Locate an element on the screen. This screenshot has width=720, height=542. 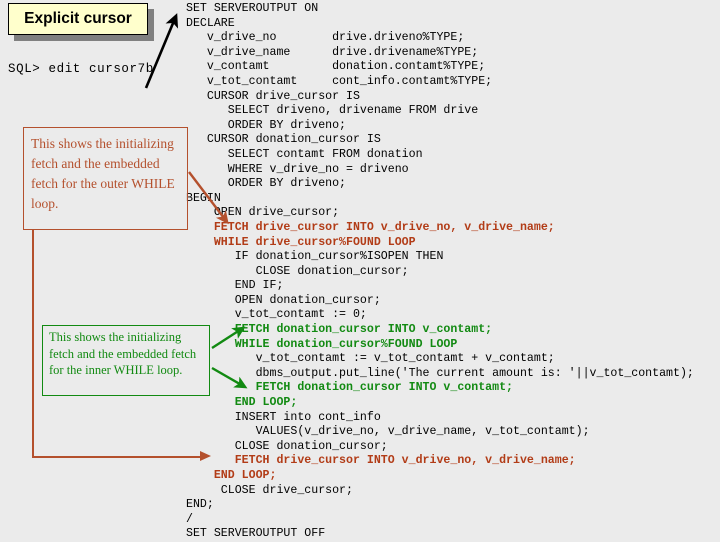
callout-outer-stem is located at coordinates (33, 343).